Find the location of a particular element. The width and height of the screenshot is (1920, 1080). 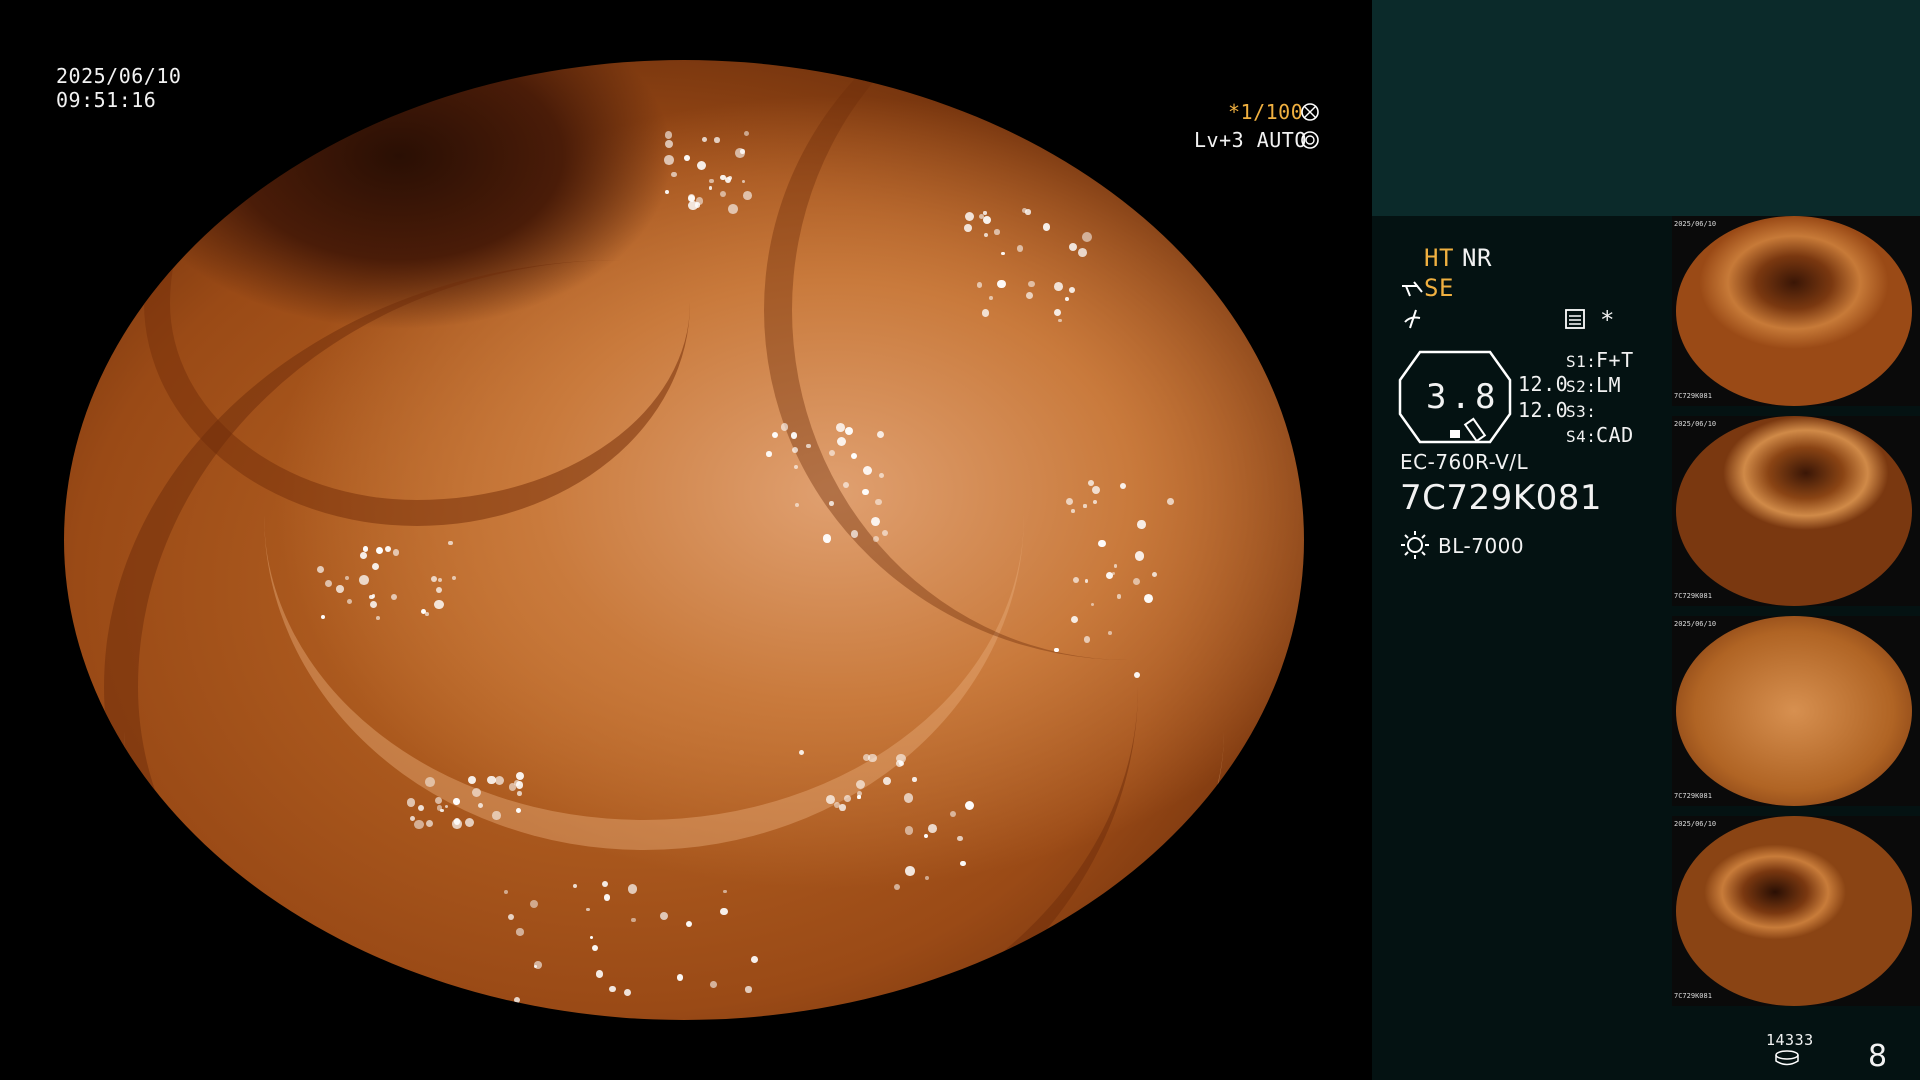

shutter-speed: *1/100 is located at coordinates (1266, 112).